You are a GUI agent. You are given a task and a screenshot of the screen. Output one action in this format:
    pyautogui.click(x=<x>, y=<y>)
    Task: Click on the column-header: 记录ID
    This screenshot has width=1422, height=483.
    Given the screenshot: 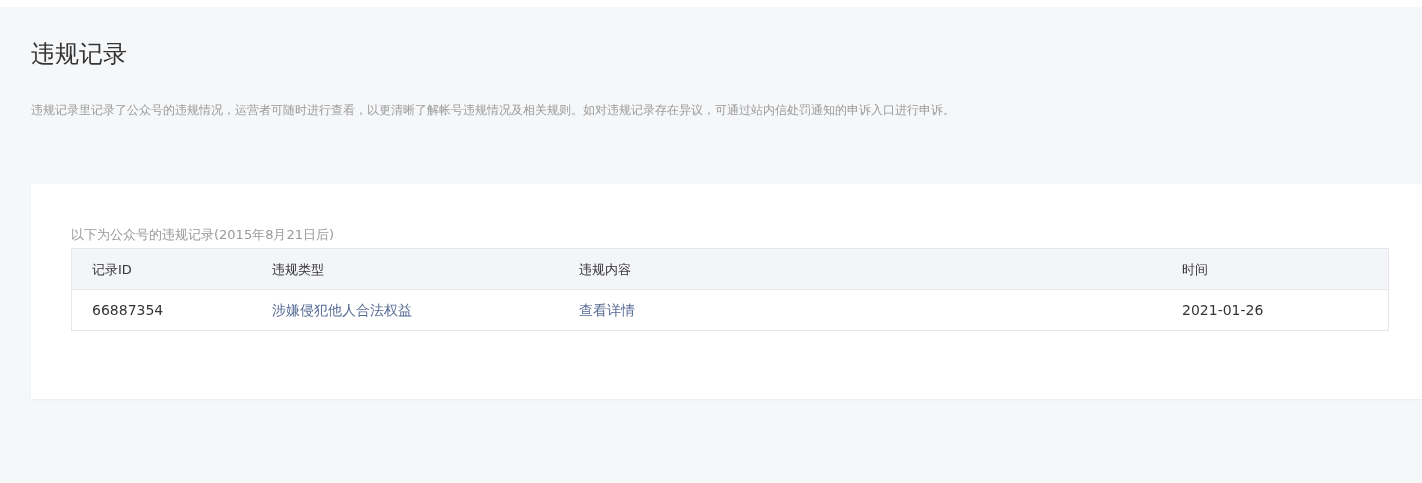 What is the action you would take?
    pyautogui.click(x=112, y=269)
    